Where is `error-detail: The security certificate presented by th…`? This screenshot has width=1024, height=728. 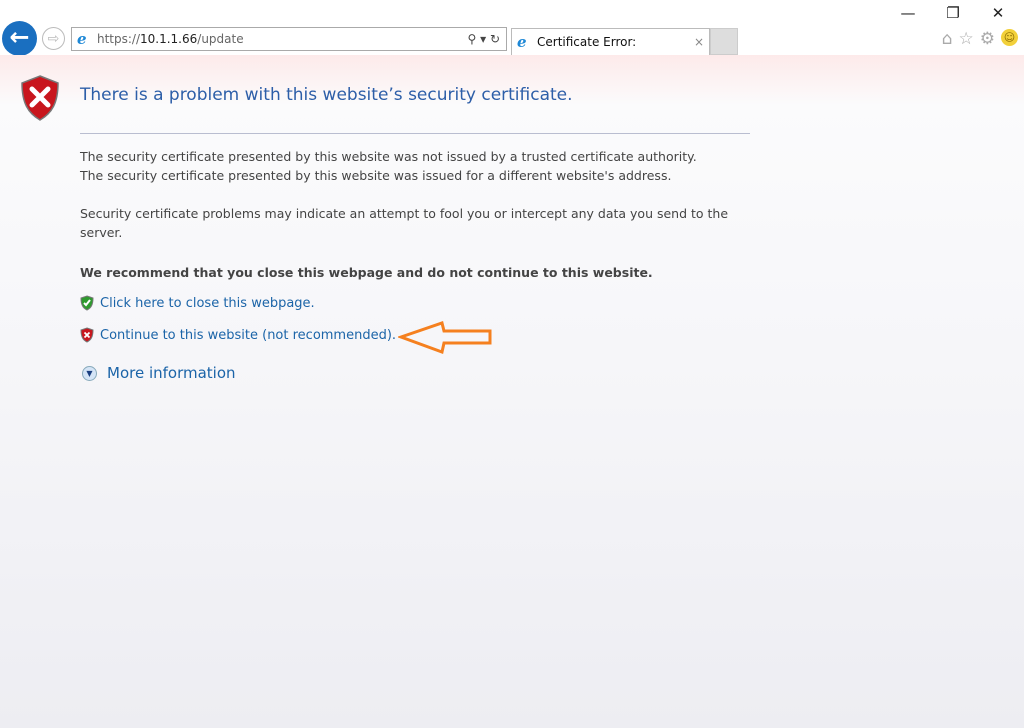
error-detail: The security certificate presented by th… is located at coordinates (388, 166).